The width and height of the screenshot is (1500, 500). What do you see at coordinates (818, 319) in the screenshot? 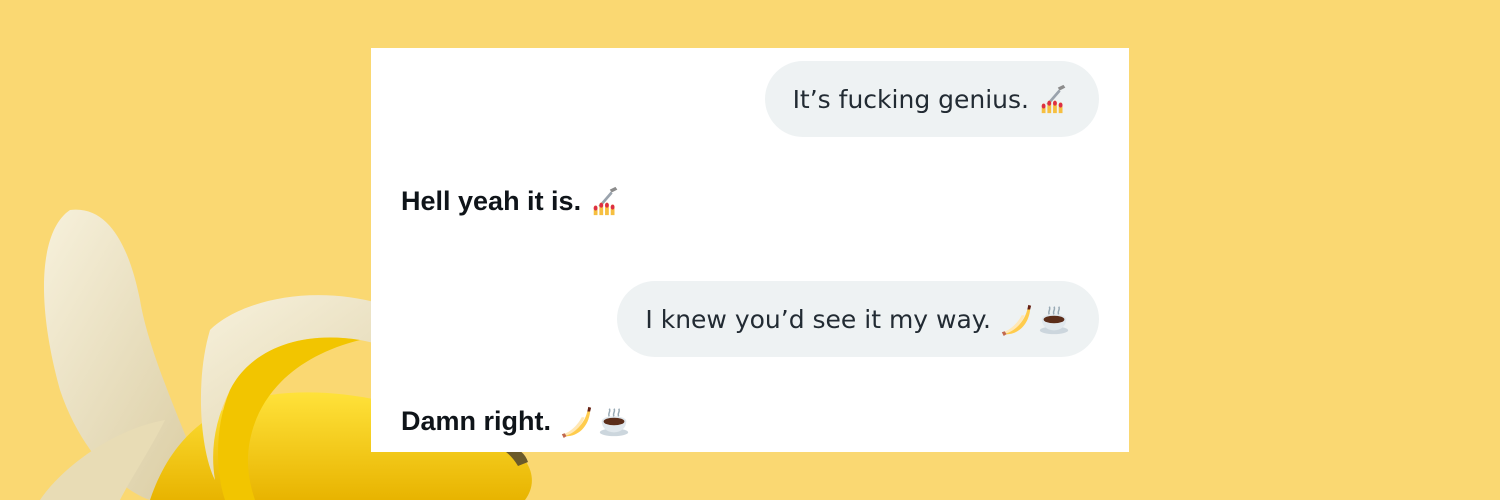
I see `message-text: I knew you’d see it my way.` at bounding box center [818, 319].